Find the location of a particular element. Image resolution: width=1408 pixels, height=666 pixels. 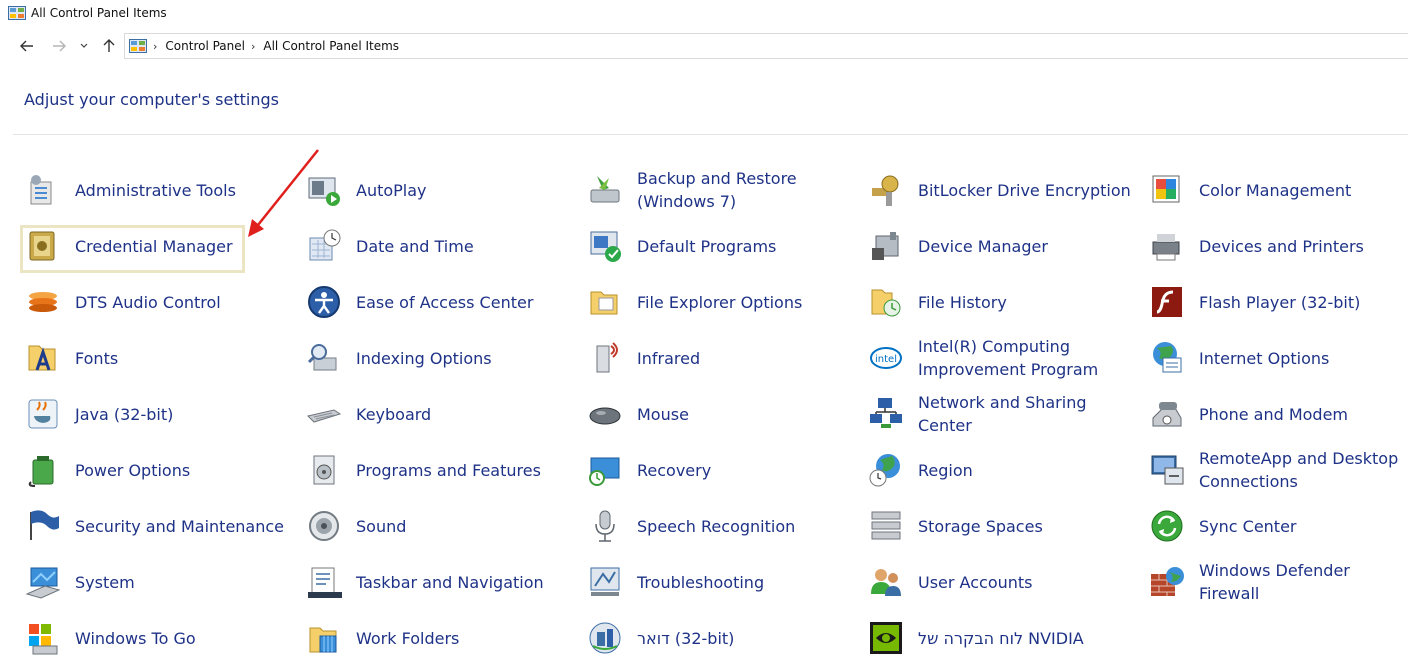

item-label: Flash Player (32-bit) is located at coordinates (1280, 302).